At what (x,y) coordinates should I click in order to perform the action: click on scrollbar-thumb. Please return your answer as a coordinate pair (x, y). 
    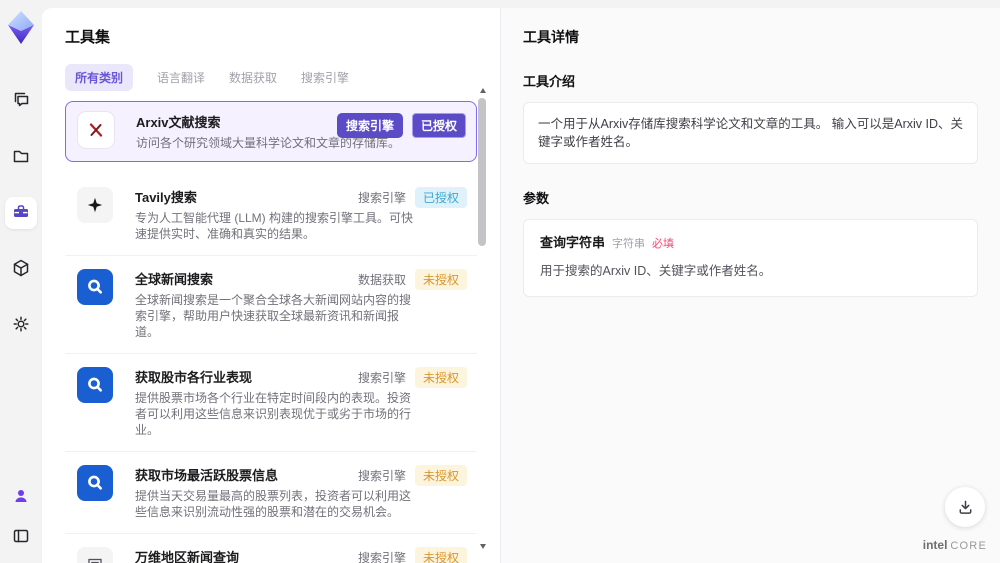
    Looking at the image, I should click on (482, 172).